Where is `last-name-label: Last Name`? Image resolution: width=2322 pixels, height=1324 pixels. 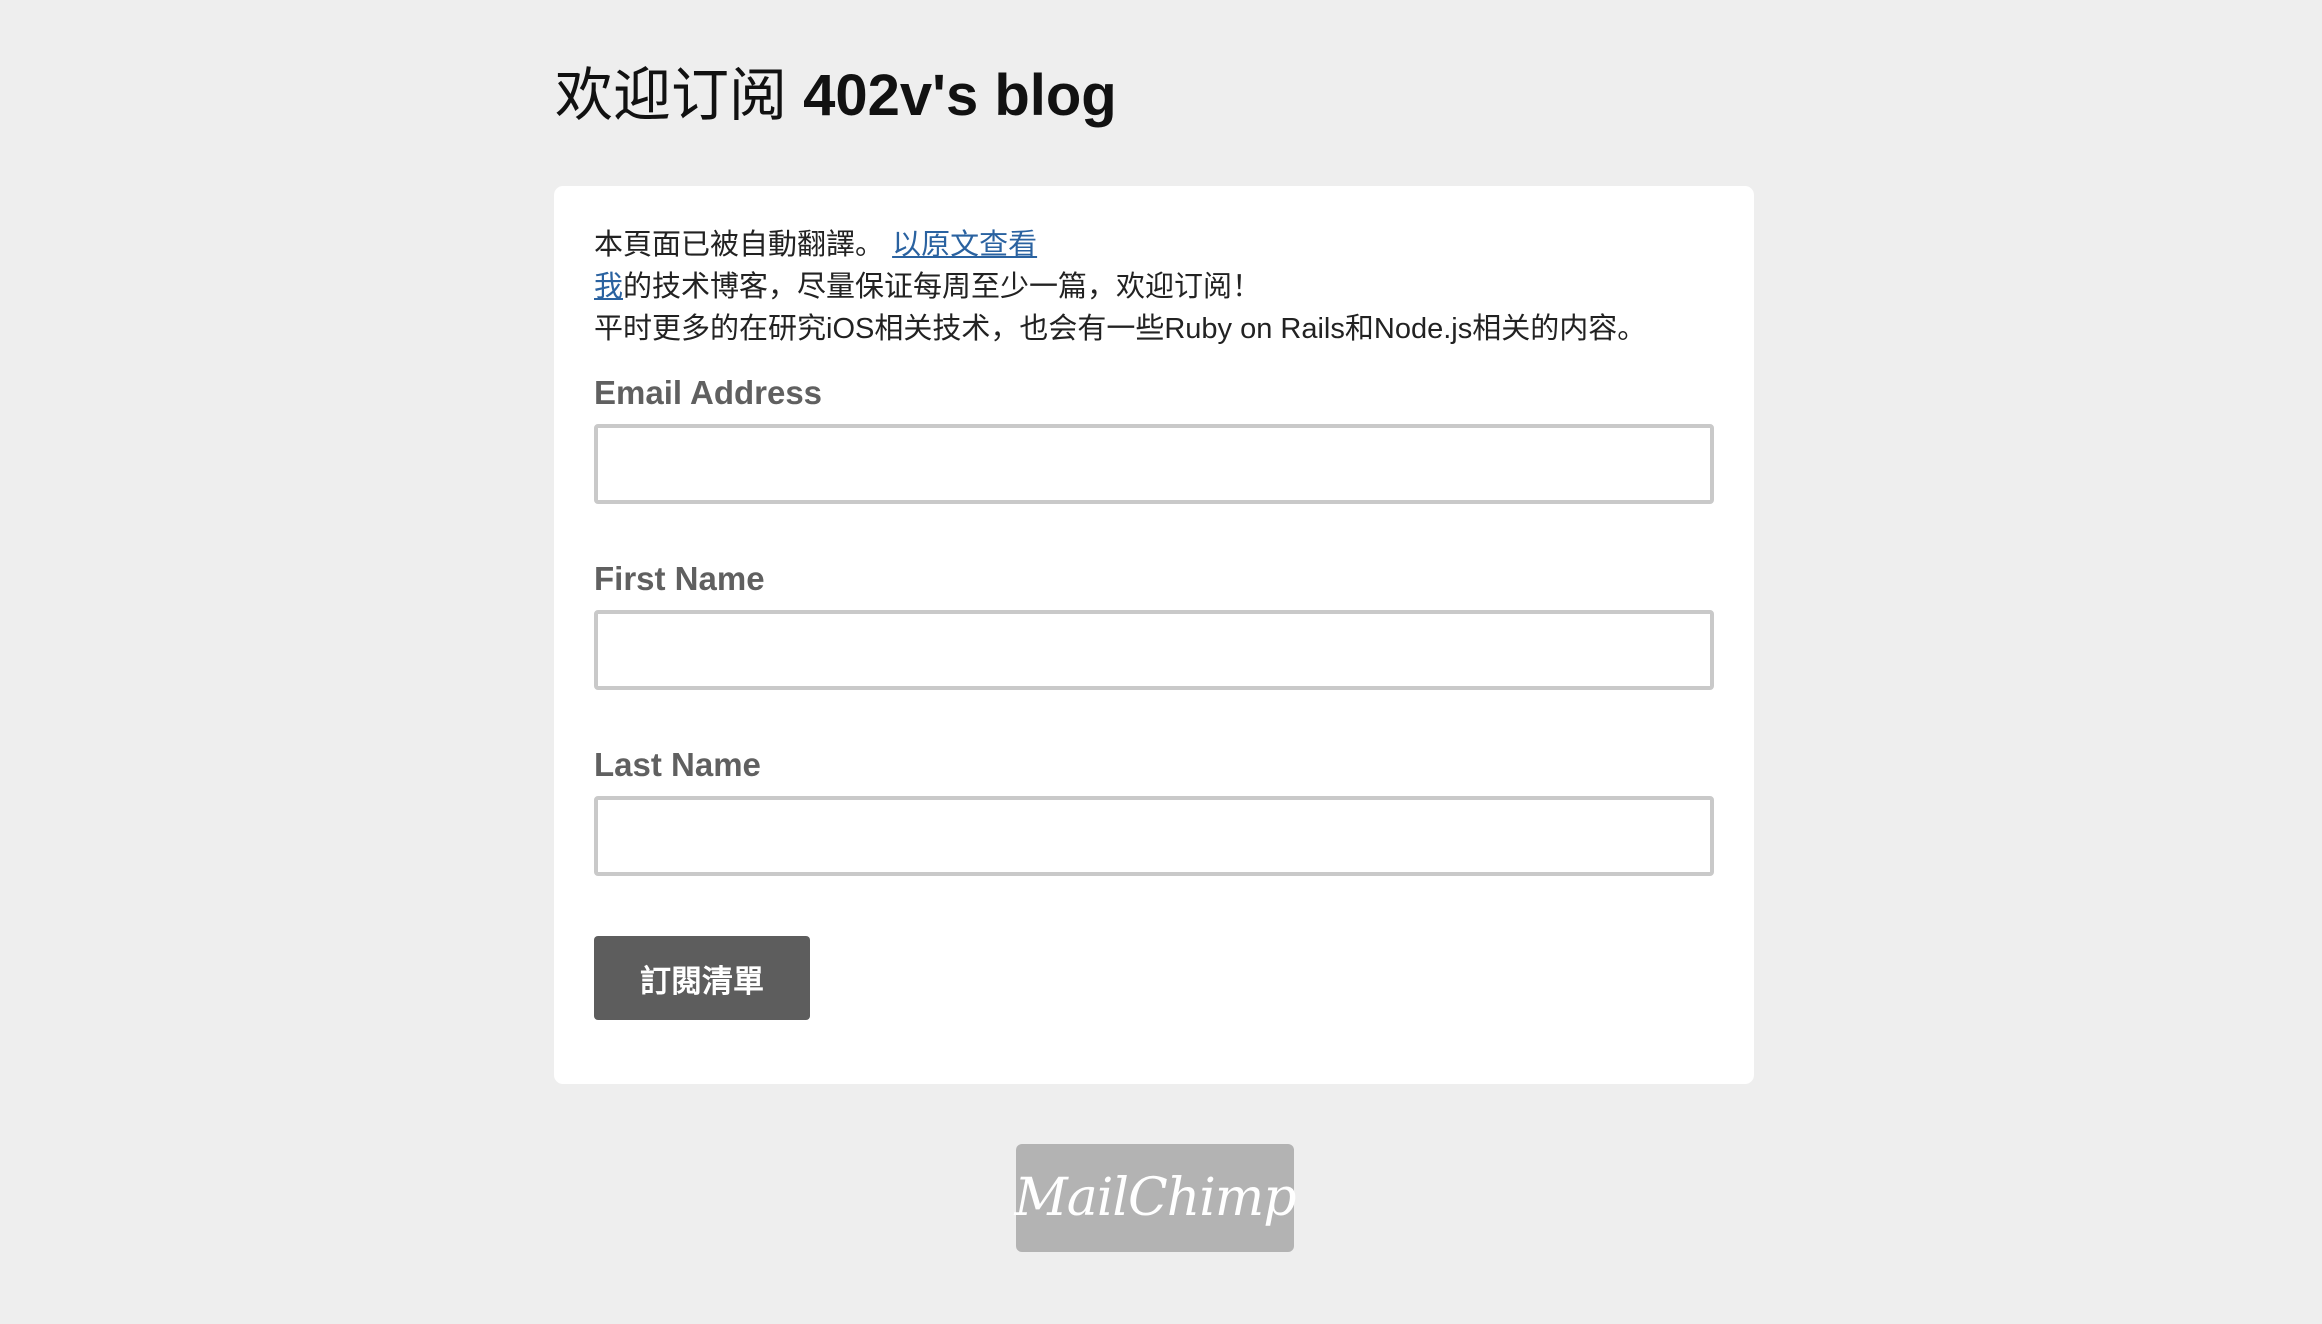 last-name-label: Last Name is located at coordinates (677, 764).